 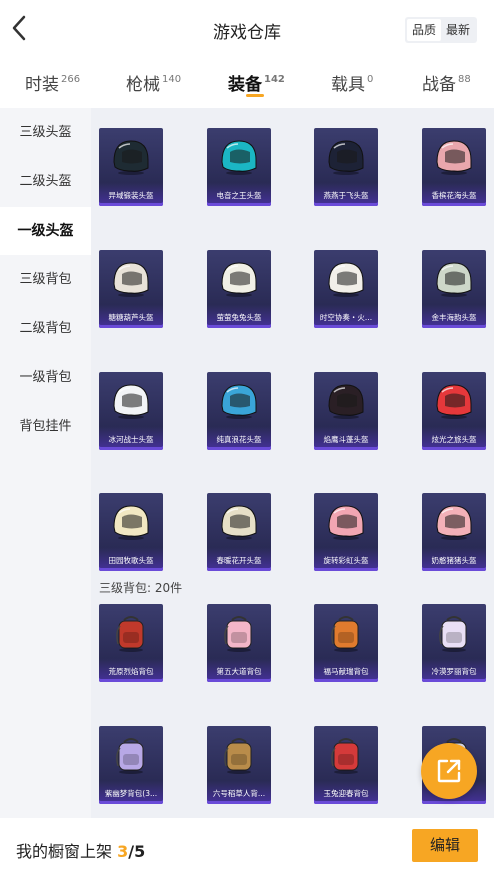 I want to click on sort-toggle: 品质 最新, so click(x=441, y=30).